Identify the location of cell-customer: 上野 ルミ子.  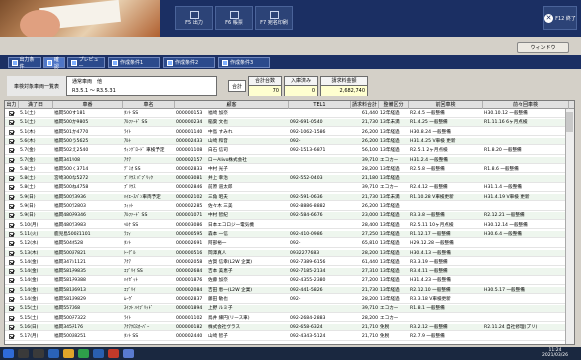
(220, 309).